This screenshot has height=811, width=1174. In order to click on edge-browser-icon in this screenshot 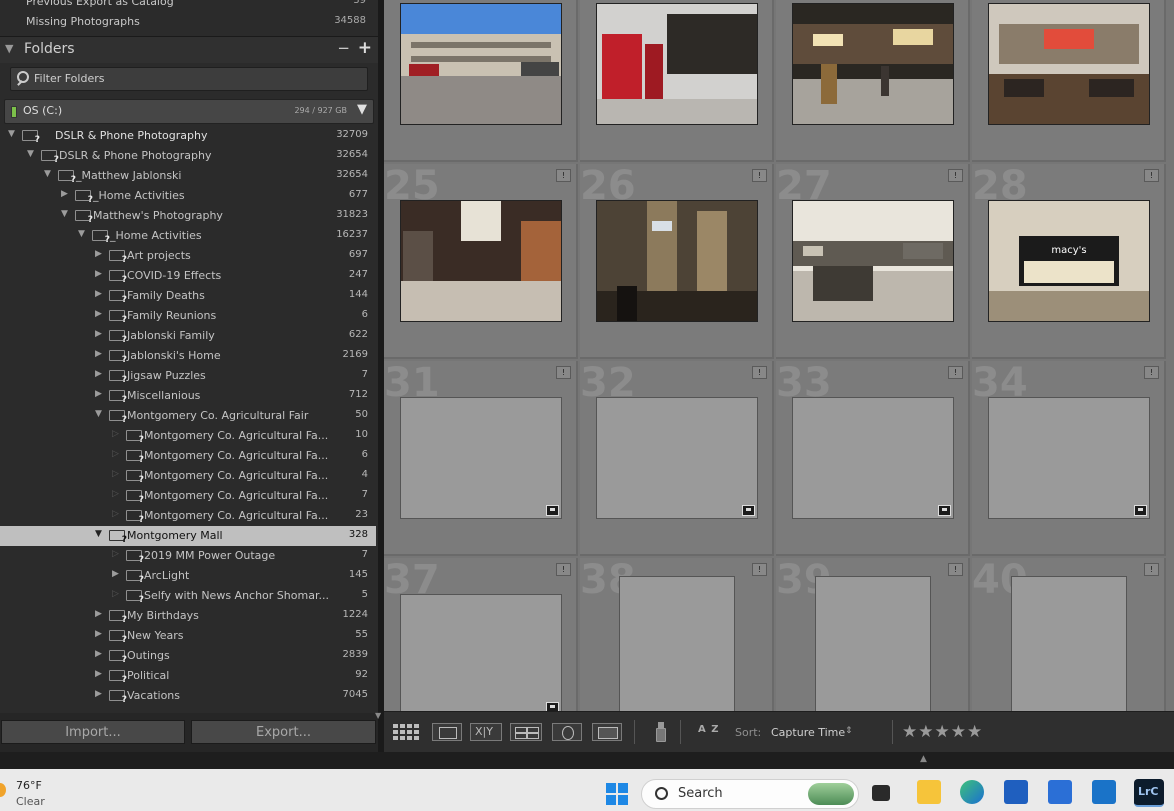, I will do `click(972, 792)`.